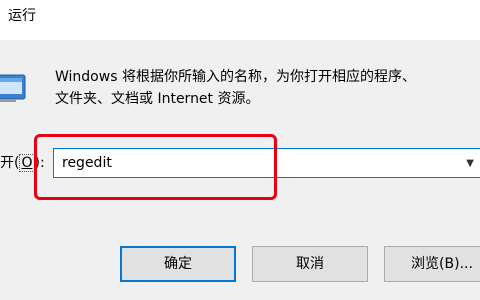 The width and height of the screenshot is (480, 300). Describe the element at coordinates (13, 88) in the screenshot. I see `run-program-icon` at that location.